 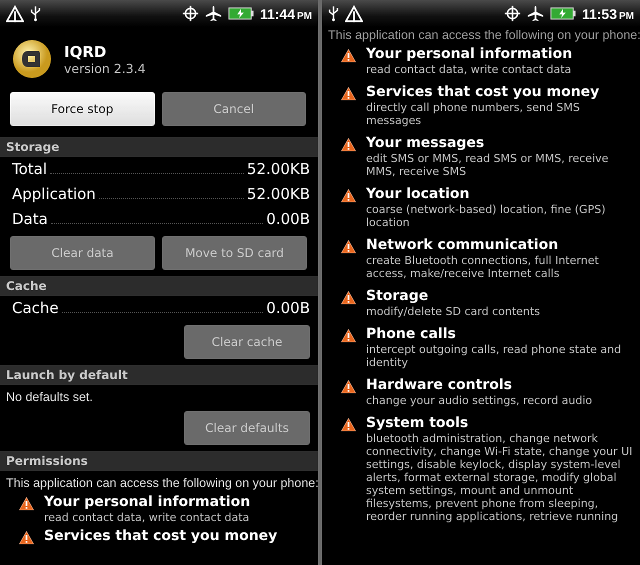 What do you see at coordinates (426, 143) in the screenshot?
I see `permission-title: Your messages` at bounding box center [426, 143].